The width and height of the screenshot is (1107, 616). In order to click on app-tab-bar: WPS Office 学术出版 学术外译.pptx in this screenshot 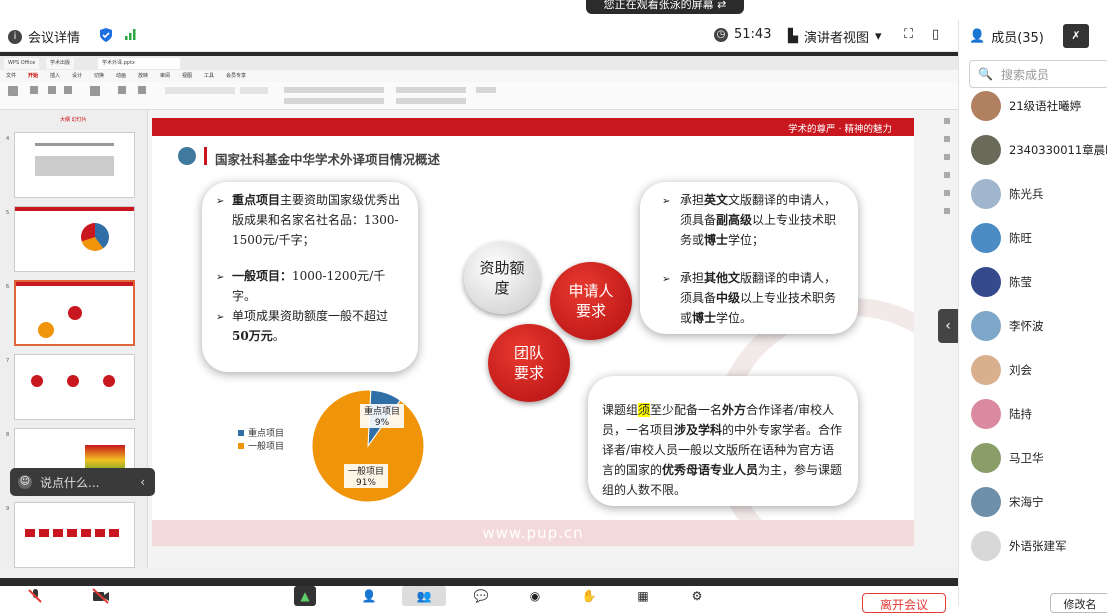, I will do `click(479, 63)`.